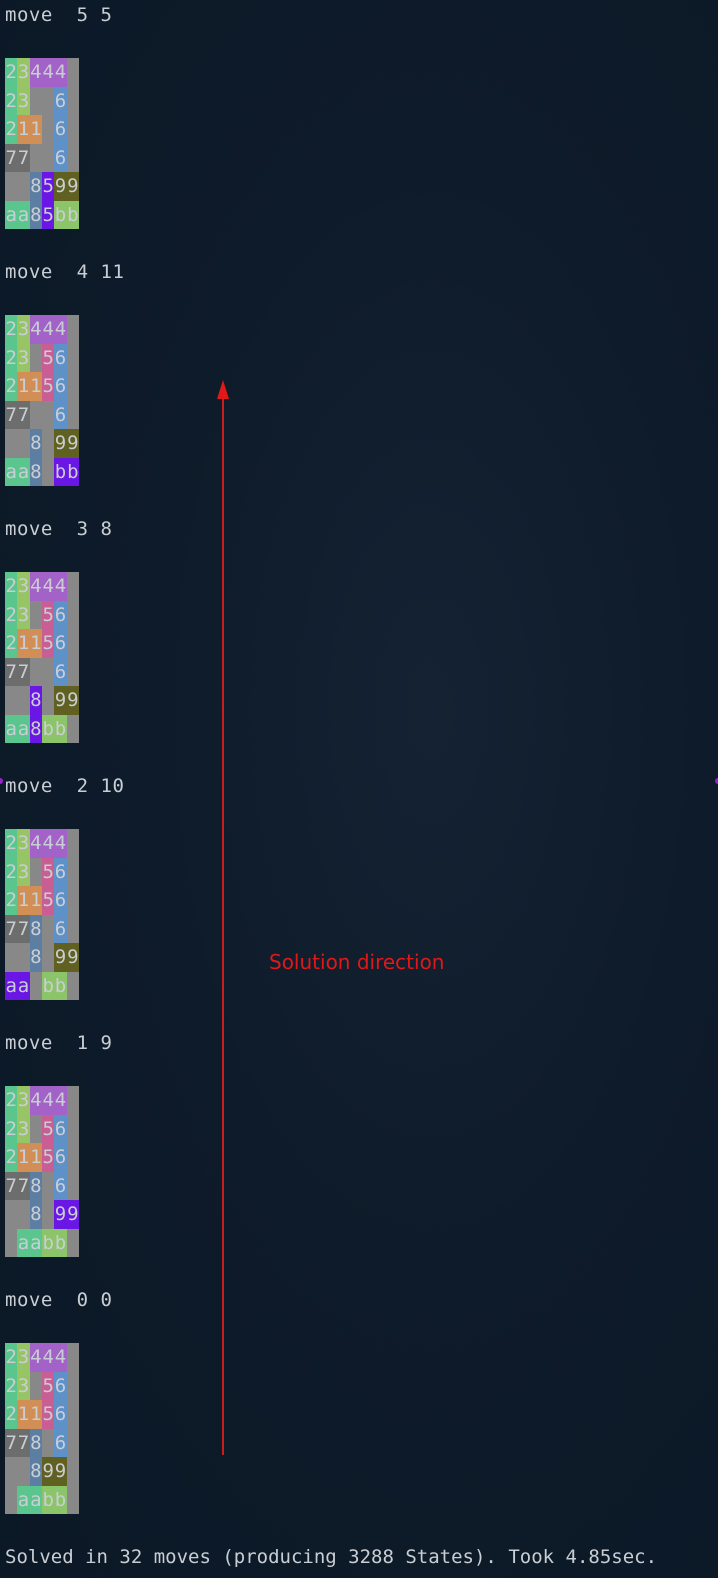 Image resolution: width=718 pixels, height=1578 pixels. I want to click on puzzle-board: 234442356211567786899aabb, so click(42, 1428).